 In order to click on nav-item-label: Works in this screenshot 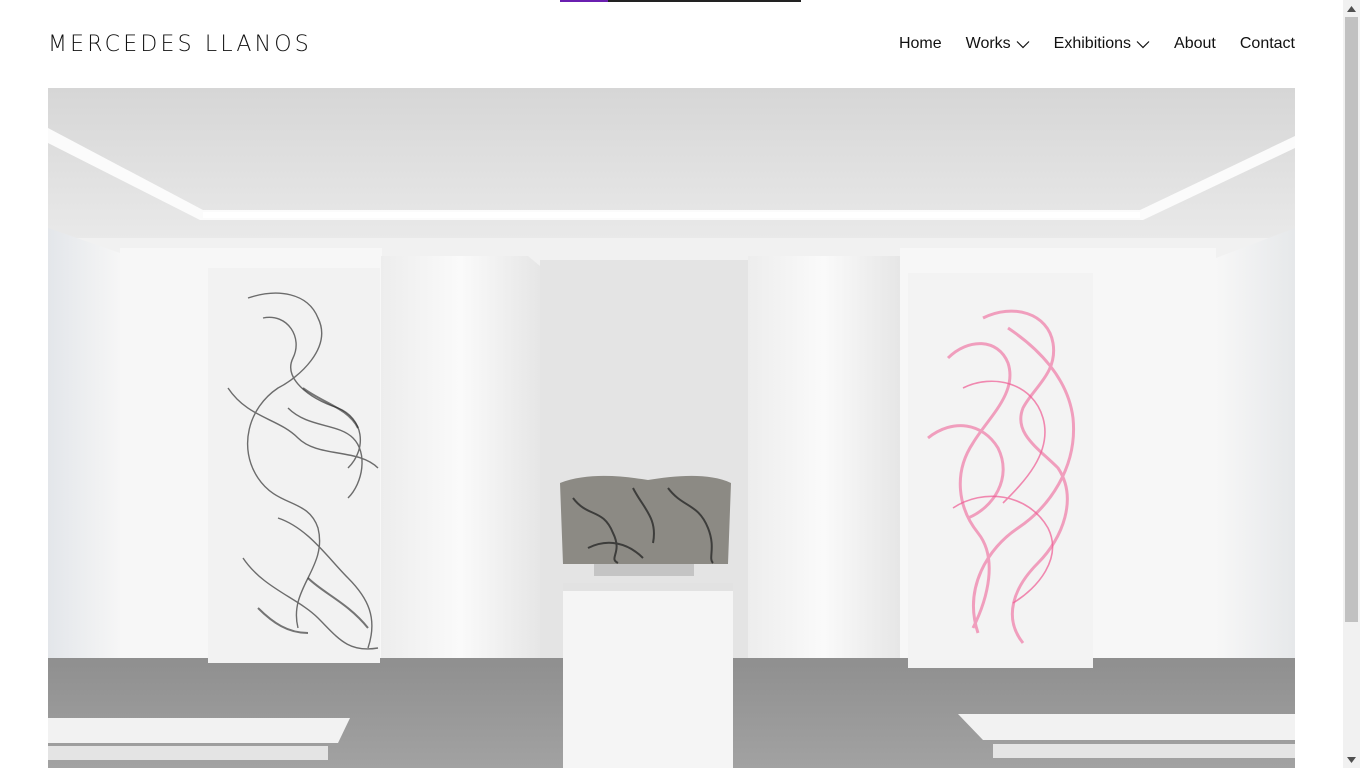, I will do `click(988, 43)`.